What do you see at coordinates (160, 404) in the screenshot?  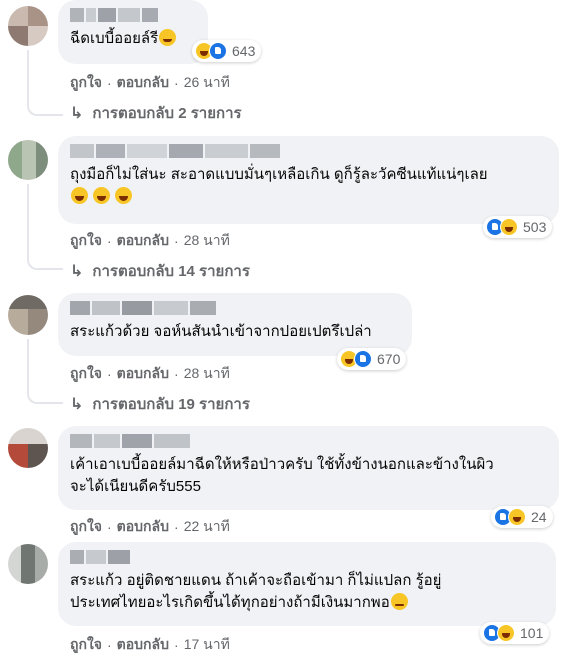 I see `view-replies-link: ↳ การตอบกลับ 19 รายการ` at bounding box center [160, 404].